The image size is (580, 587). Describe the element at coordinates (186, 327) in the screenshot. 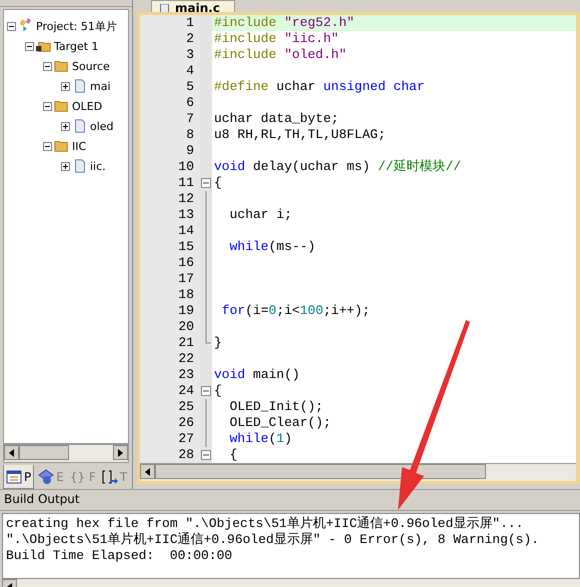

I see `line-number: 20` at that location.